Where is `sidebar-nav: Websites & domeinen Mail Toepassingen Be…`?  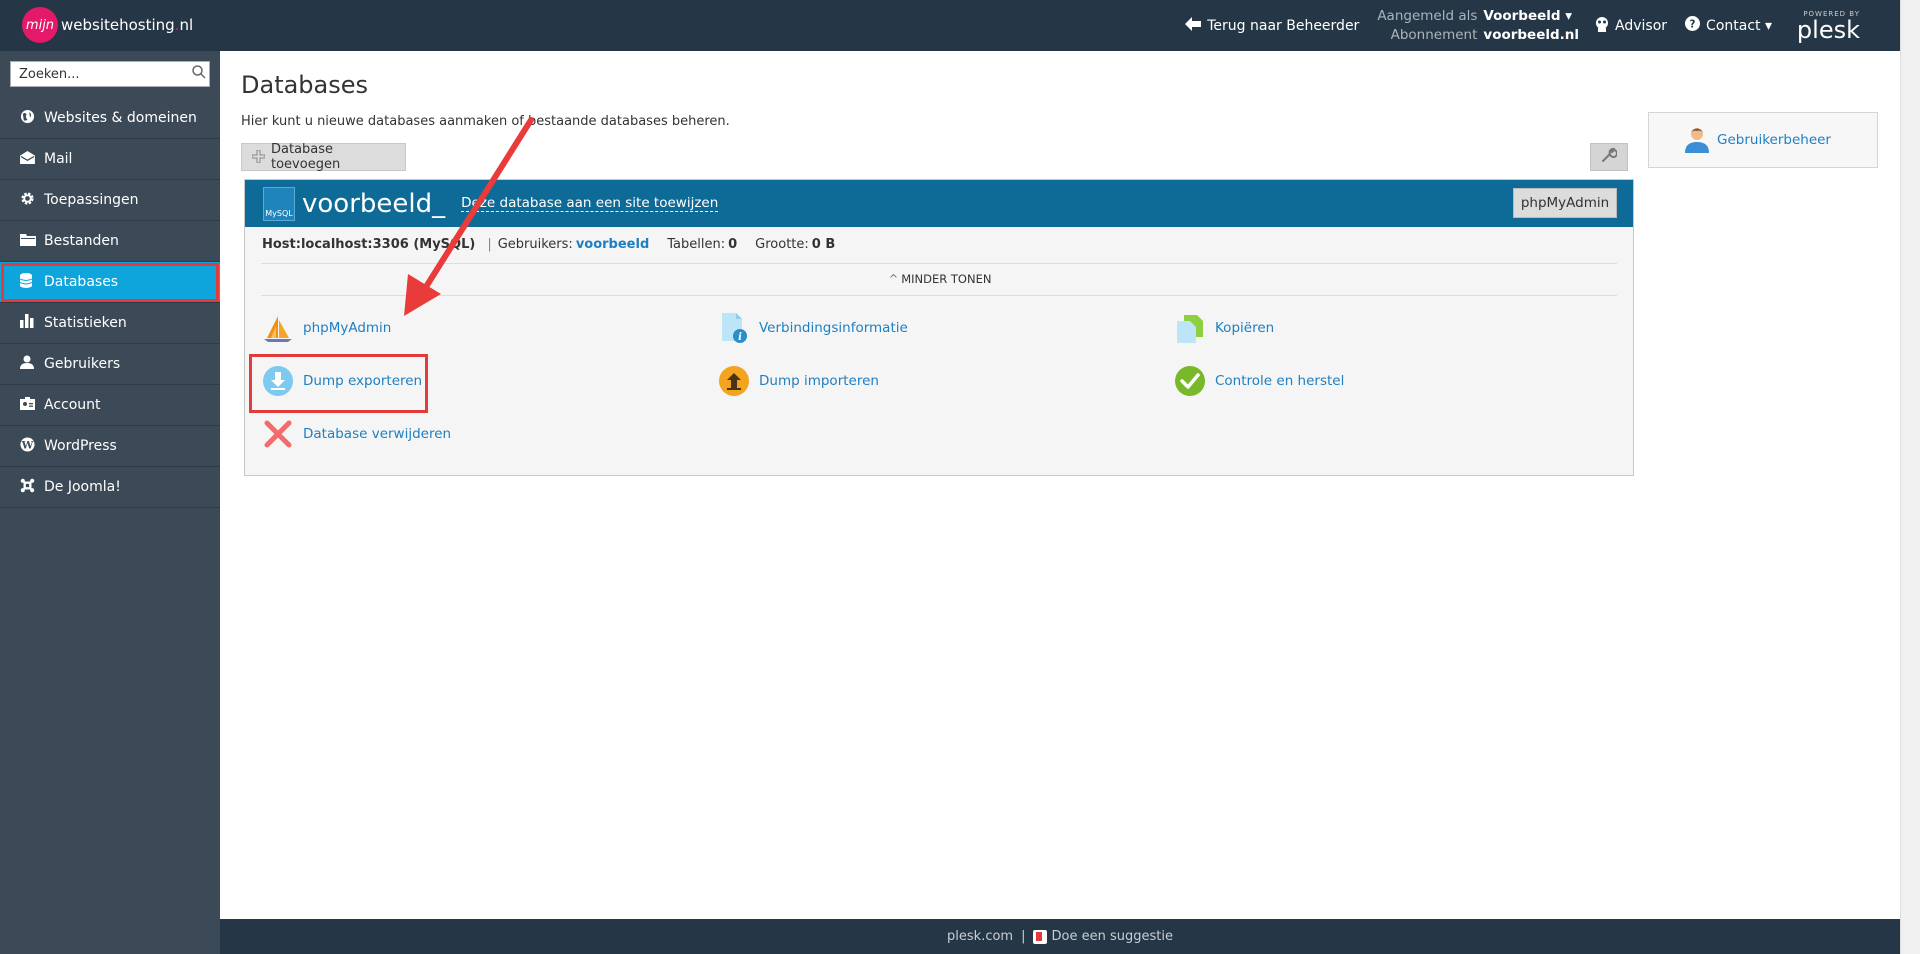 sidebar-nav: Websites & domeinen Mail Toepassingen Be… is located at coordinates (110, 303).